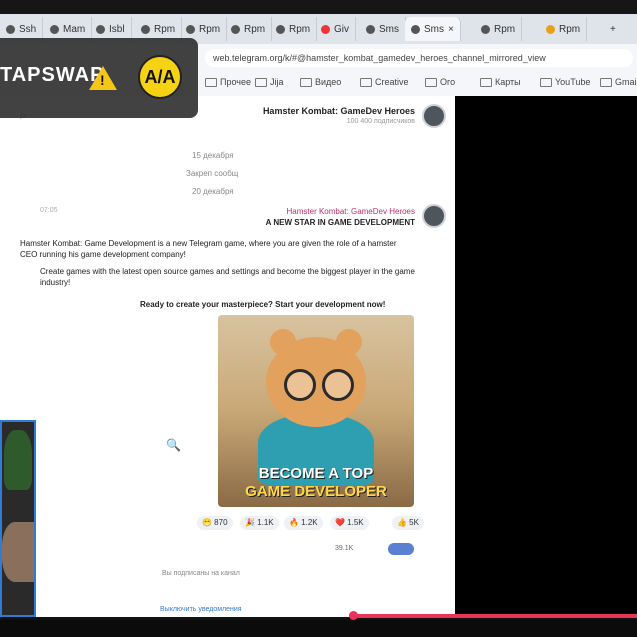 This screenshot has height=637, width=637. What do you see at coordinates (18, 518) in the screenshot?
I see `webcam-overlay` at bounding box center [18, 518].